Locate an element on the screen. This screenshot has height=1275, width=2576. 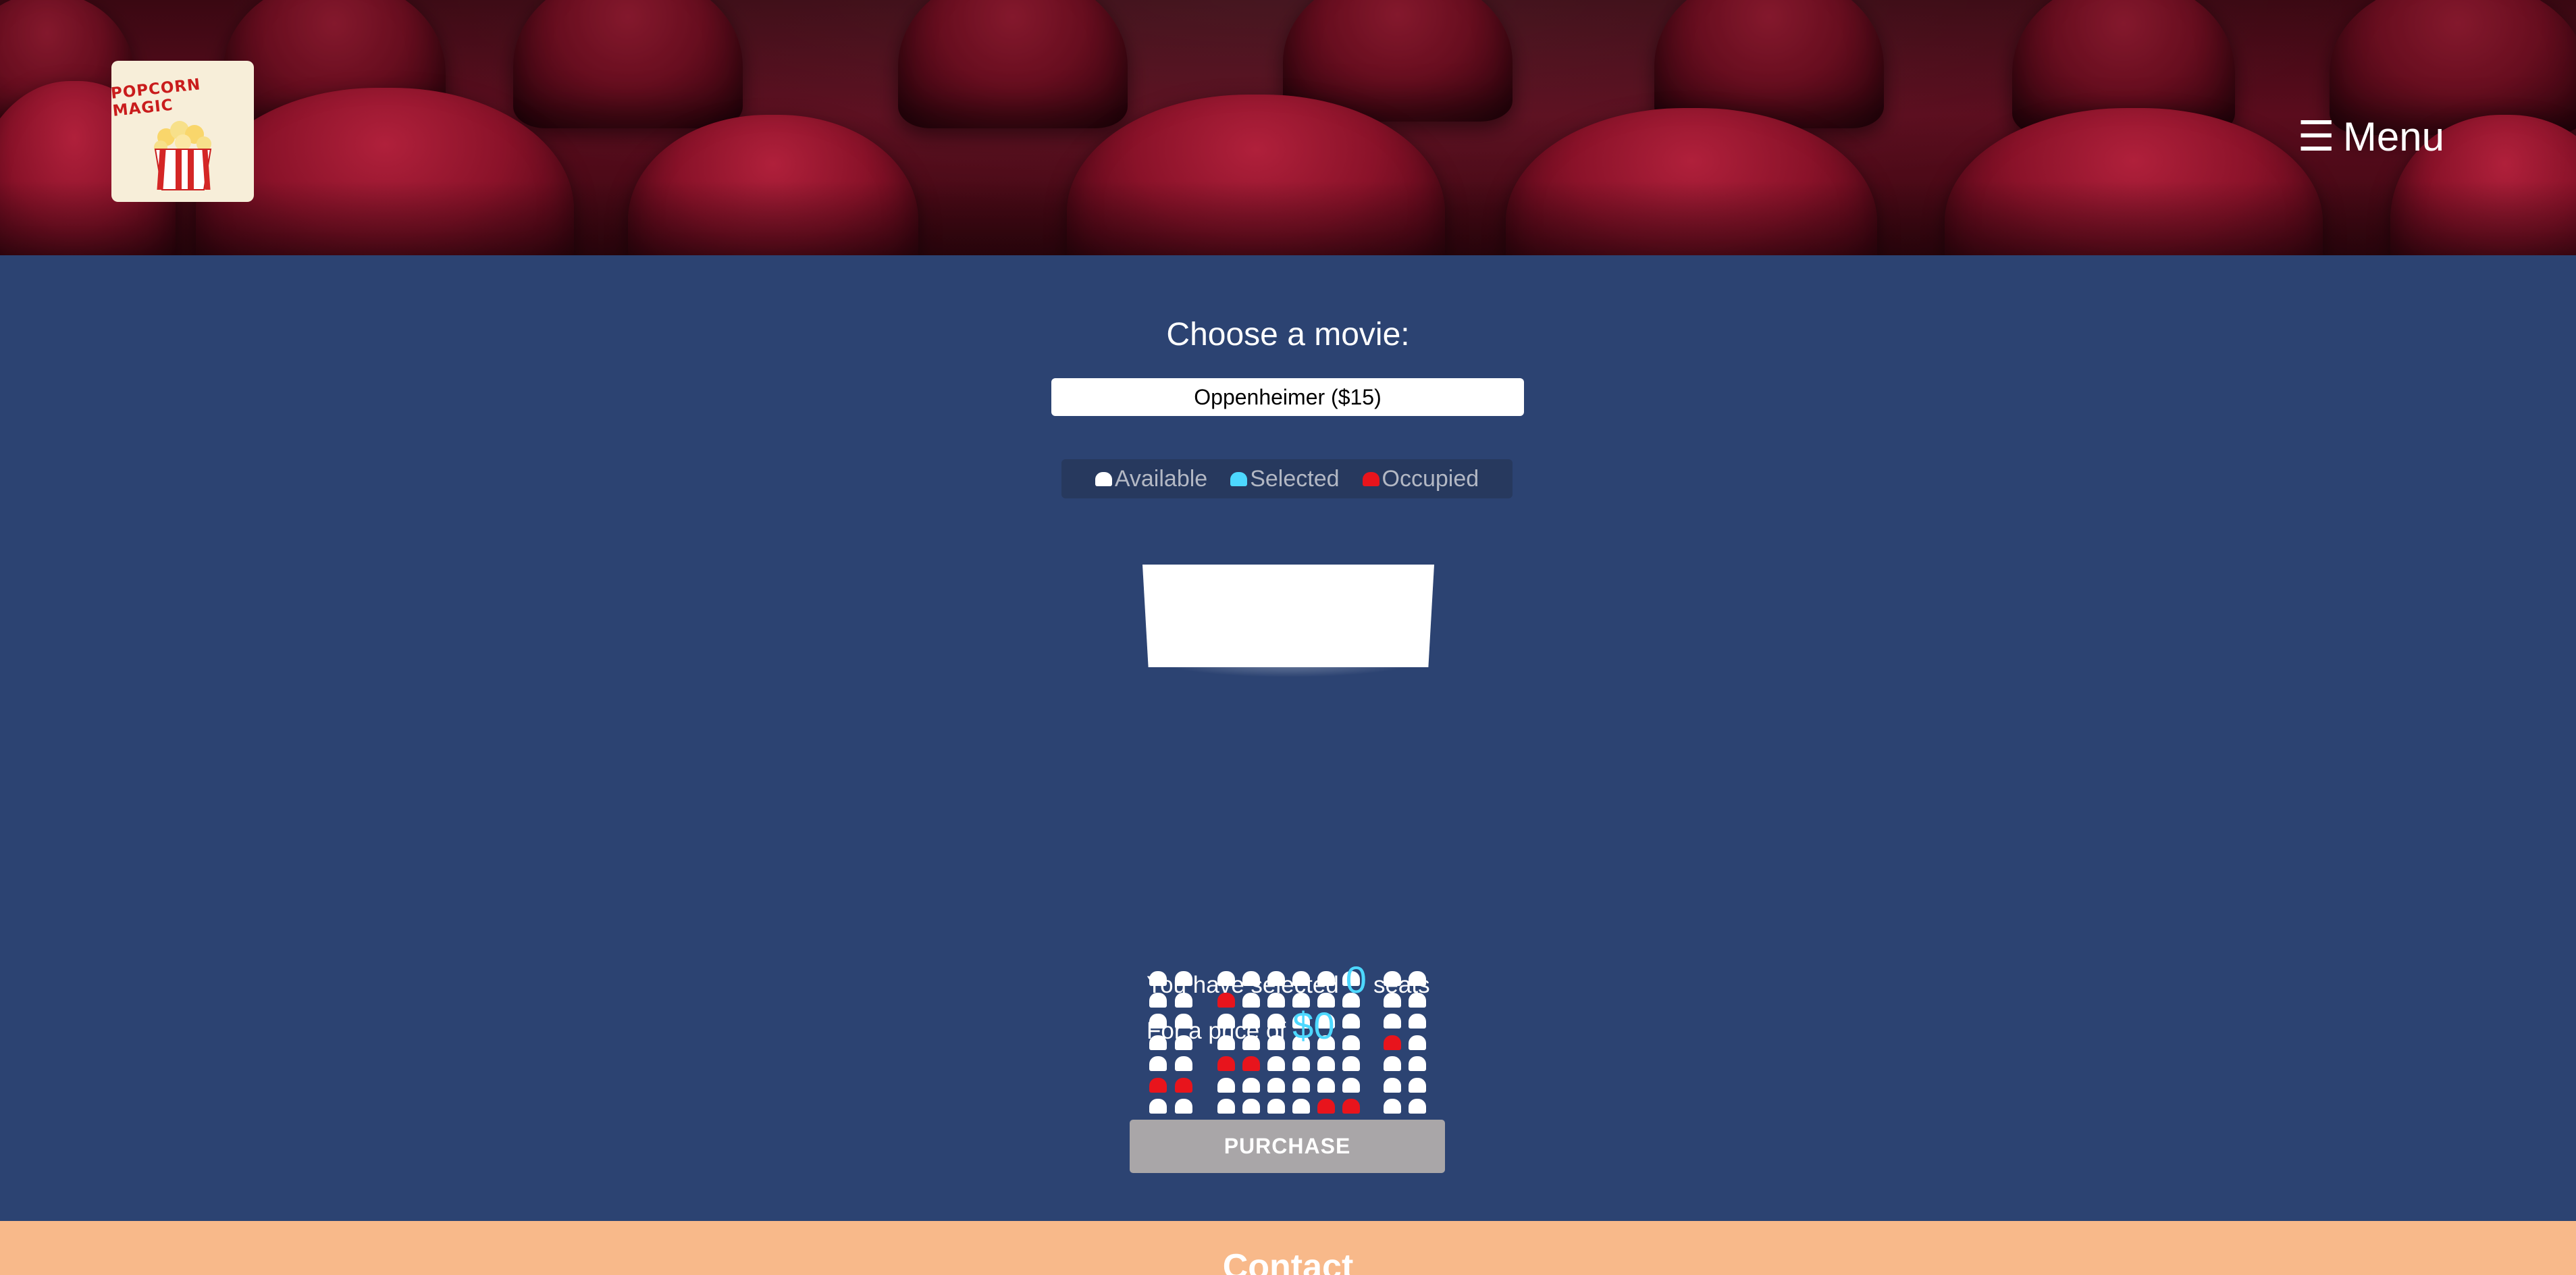
legend-label: Occupied is located at coordinates (1430, 478).